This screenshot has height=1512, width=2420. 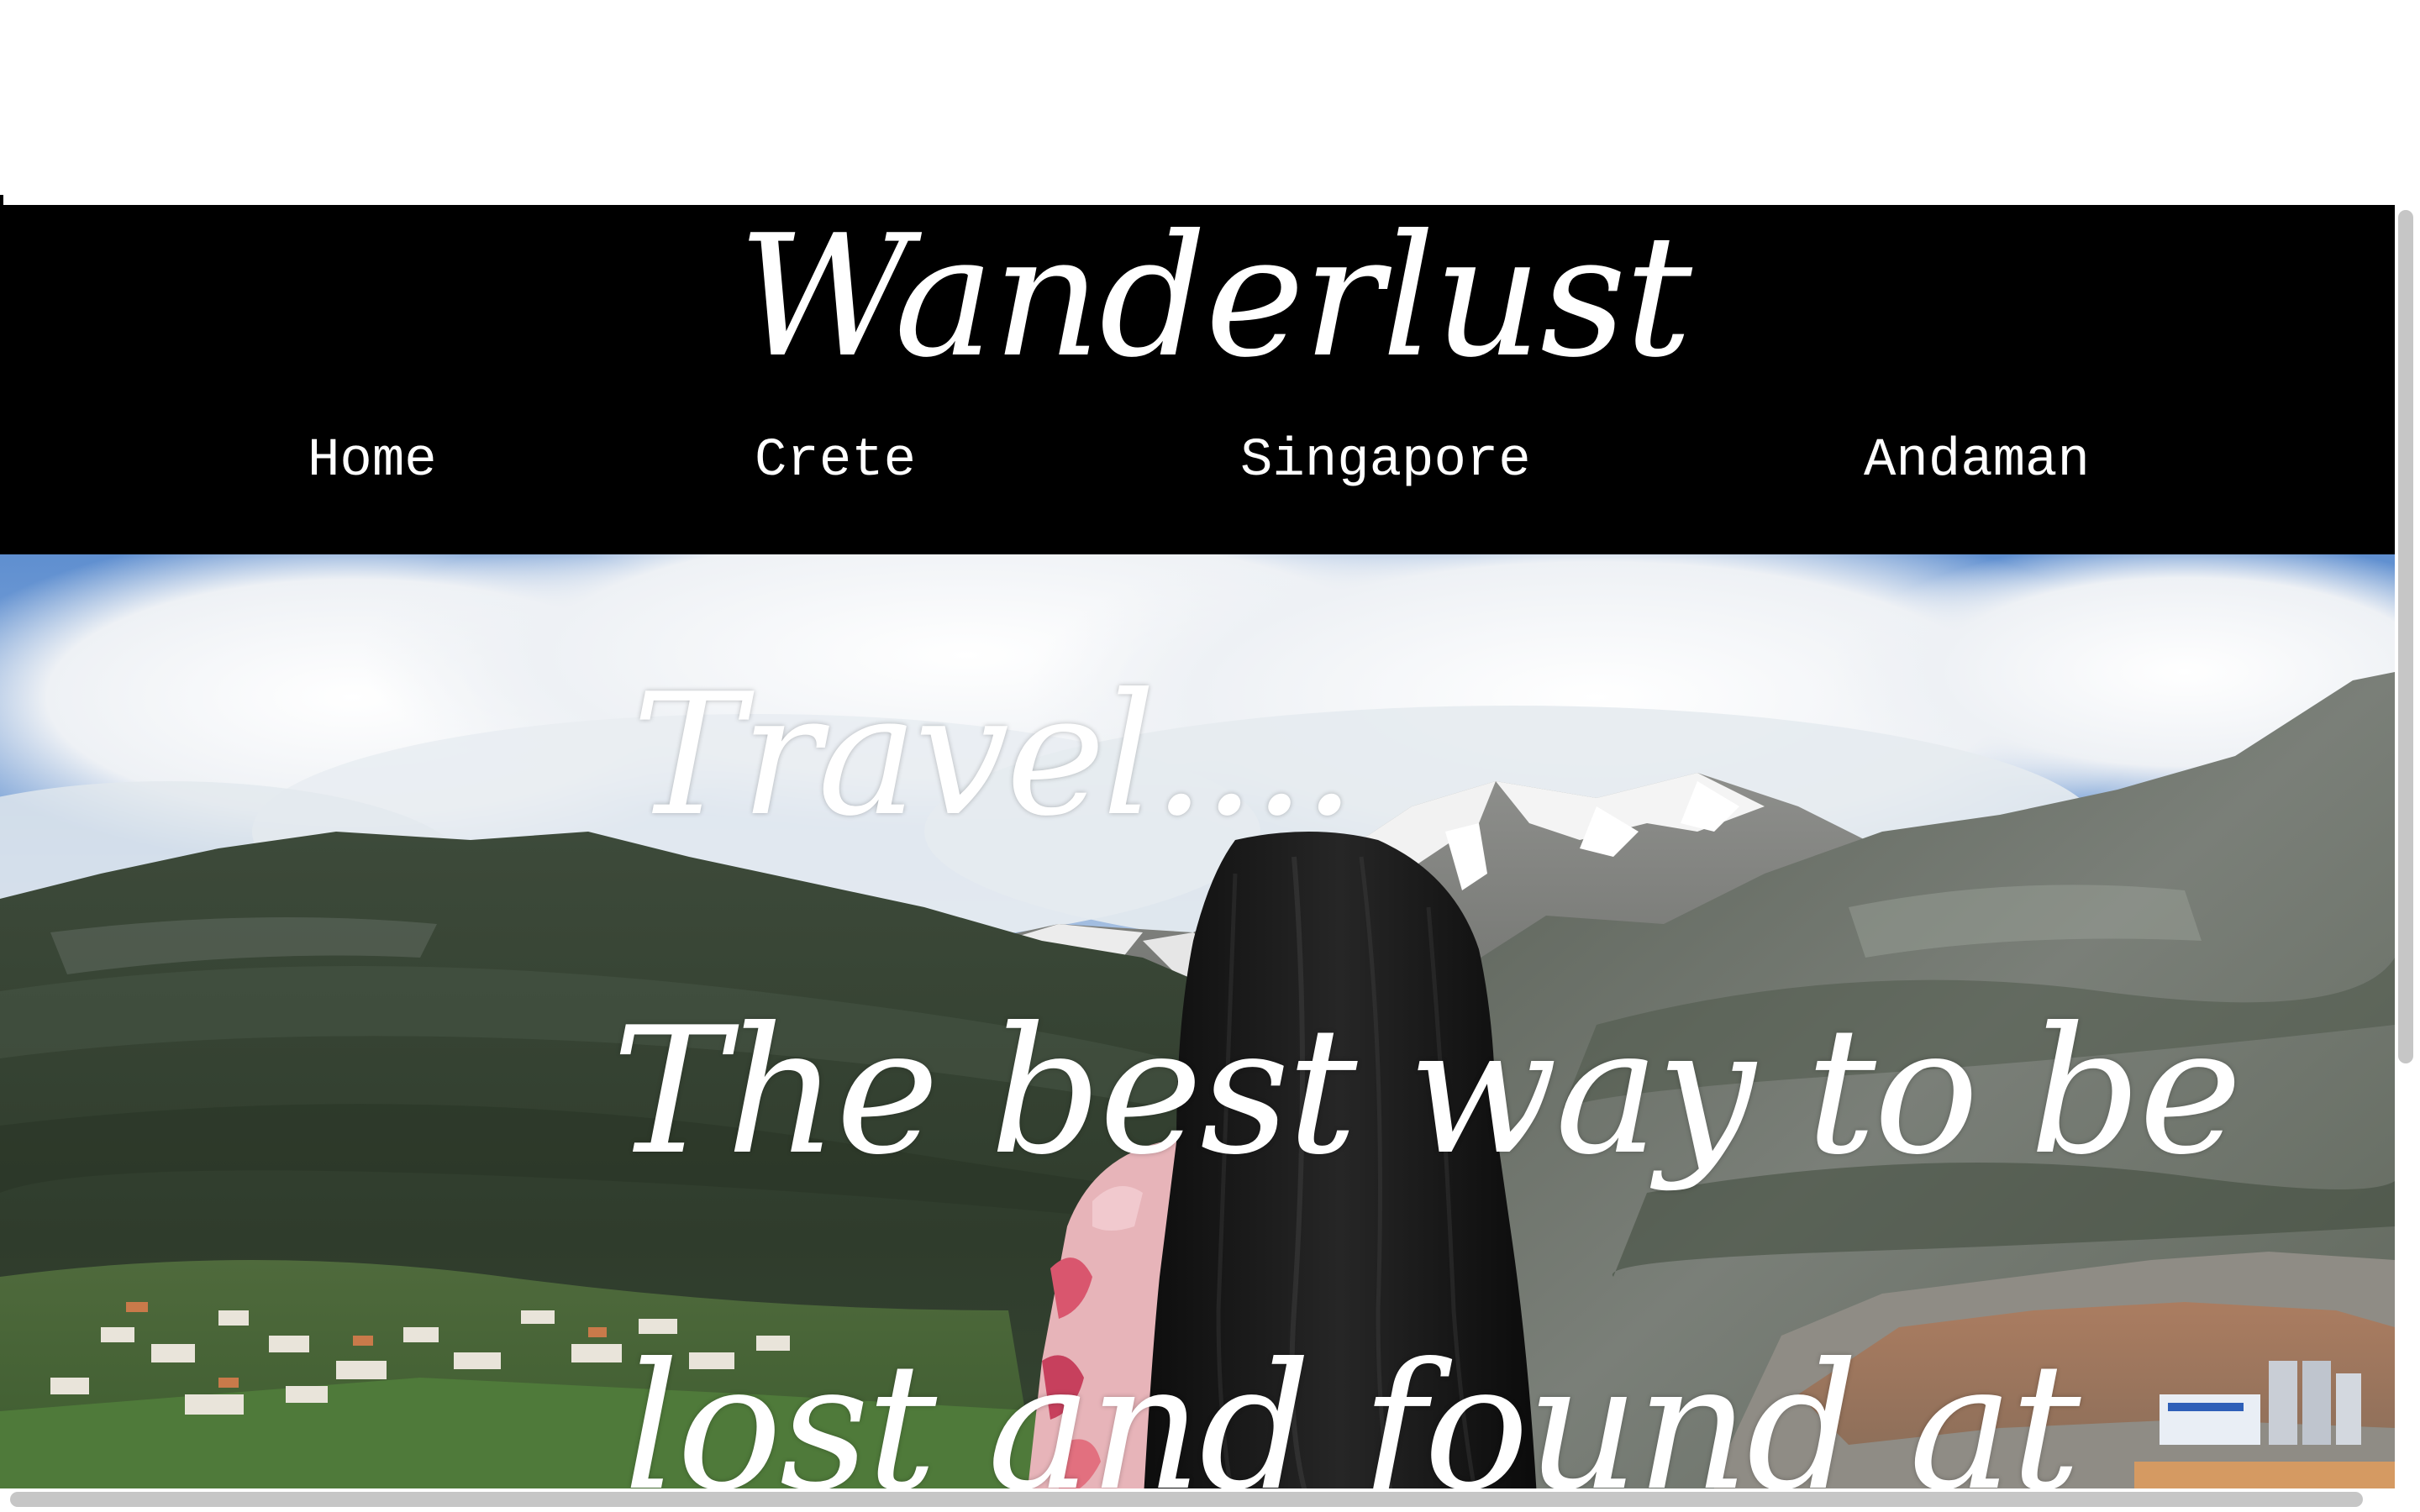 What do you see at coordinates (2405, 636) in the screenshot?
I see `vertical-scroll-thumb` at bounding box center [2405, 636].